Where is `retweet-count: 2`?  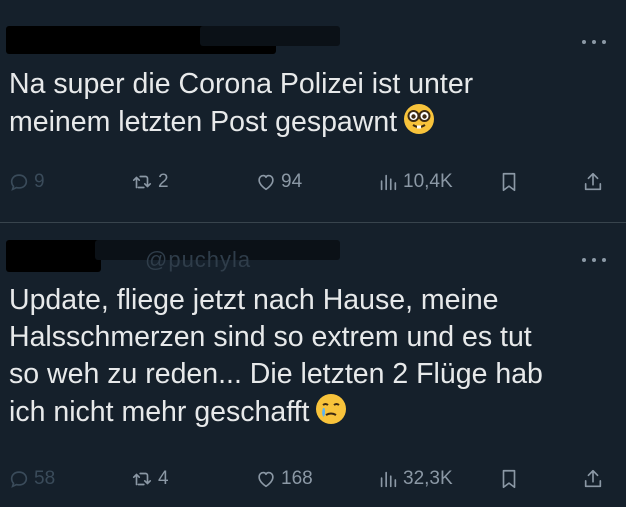 retweet-count: 2 is located at coordinates (163, 181).